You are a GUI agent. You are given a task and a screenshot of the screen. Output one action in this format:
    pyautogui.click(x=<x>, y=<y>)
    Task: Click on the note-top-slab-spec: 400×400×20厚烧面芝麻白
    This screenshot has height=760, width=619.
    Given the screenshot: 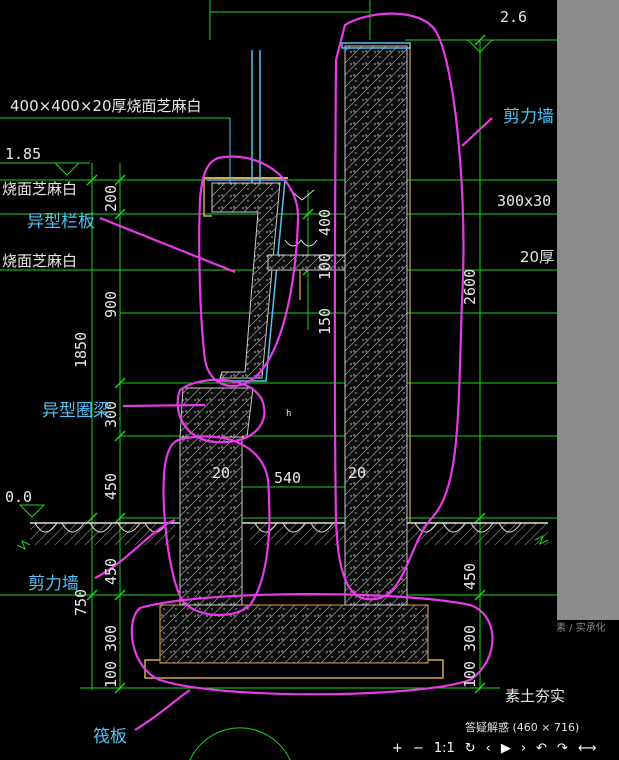 What is the action you would take?
    pyautogui.click(x=106, y=106)
    